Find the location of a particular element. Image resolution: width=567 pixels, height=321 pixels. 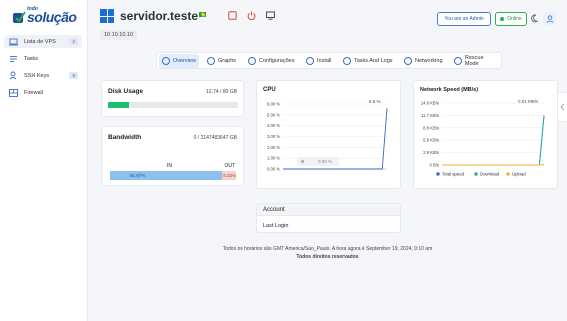

cpu-tooltip-value: 0.00 % is located at coordinates (325, 161).